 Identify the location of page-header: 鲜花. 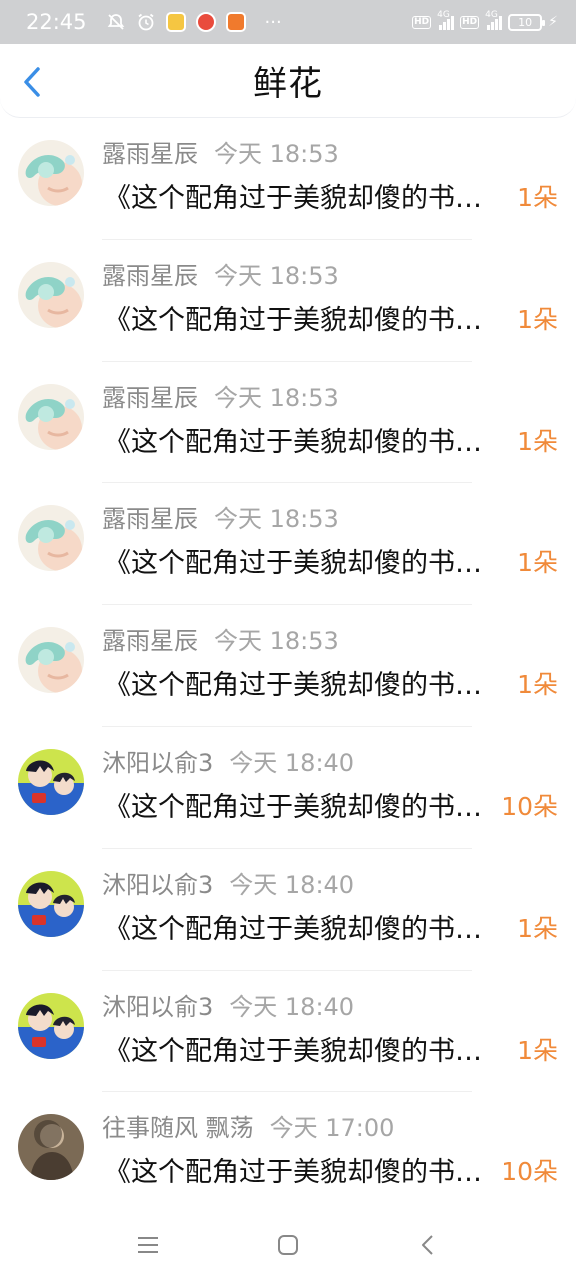
(288, 81).